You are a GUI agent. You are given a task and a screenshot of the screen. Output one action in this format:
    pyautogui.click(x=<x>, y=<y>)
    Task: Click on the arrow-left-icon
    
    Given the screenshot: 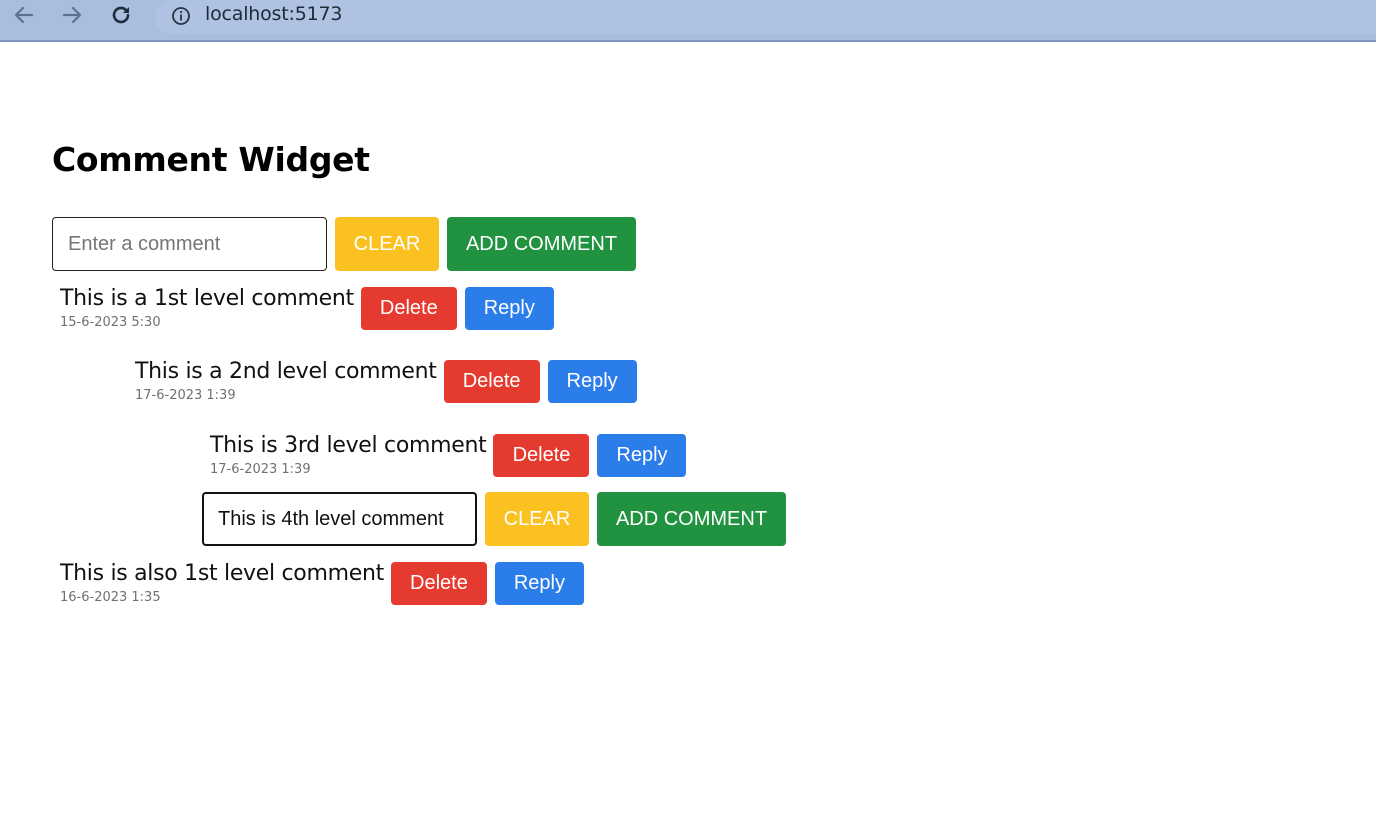 What is the action you would take?
    pyautogui.click(x=24, y=15)
    